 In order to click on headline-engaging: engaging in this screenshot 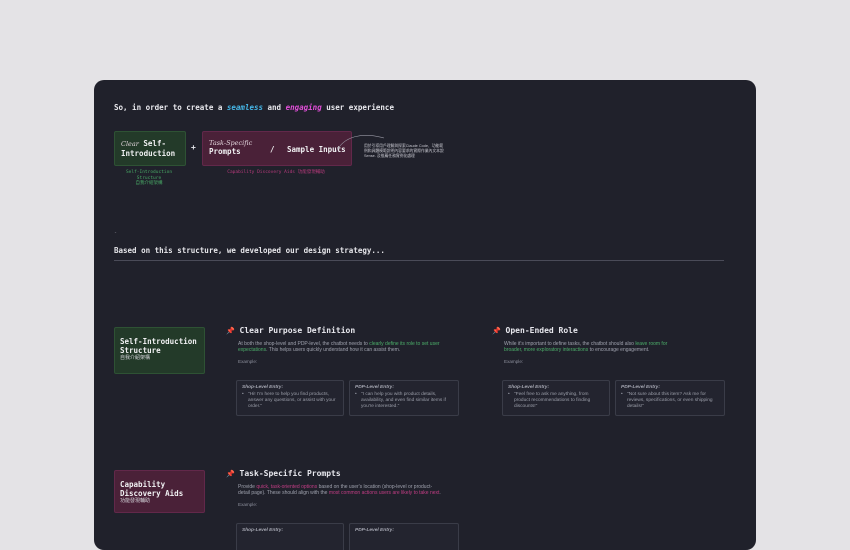, I will do `click(303, 107)`.